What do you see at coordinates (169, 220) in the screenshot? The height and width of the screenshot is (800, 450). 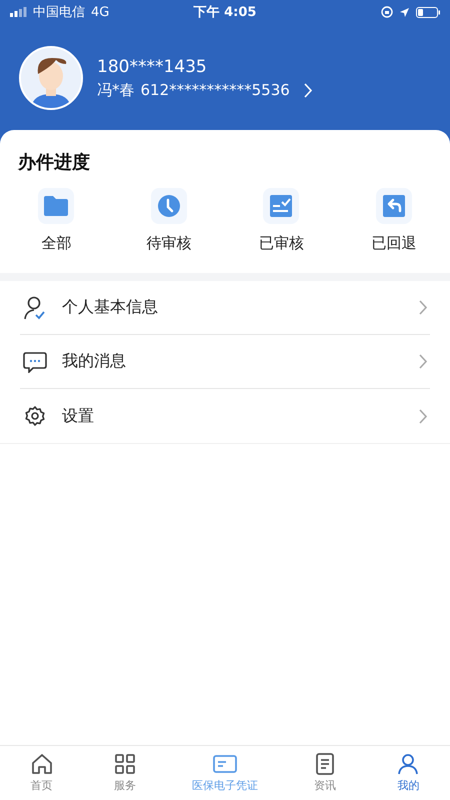 I see `status-filter-button: 待审核` at bounding box center [169, 220].